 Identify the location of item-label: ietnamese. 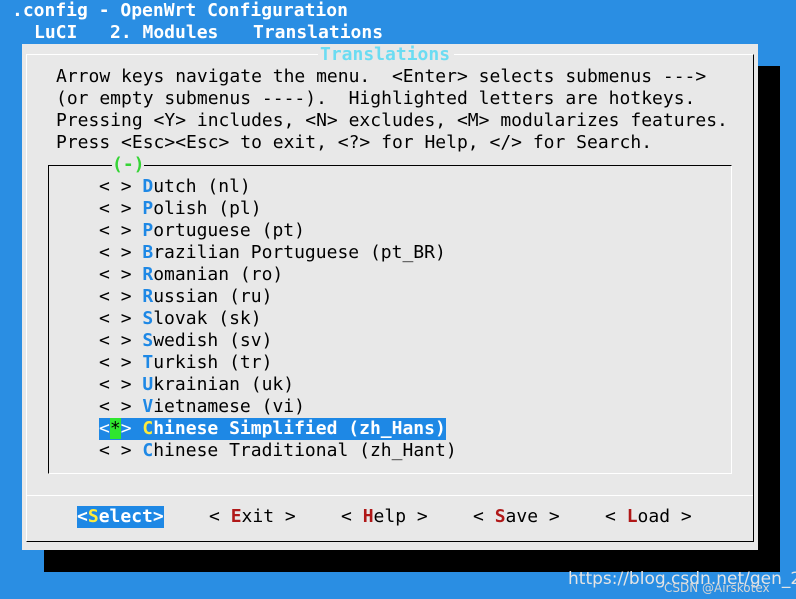
(202, 406).